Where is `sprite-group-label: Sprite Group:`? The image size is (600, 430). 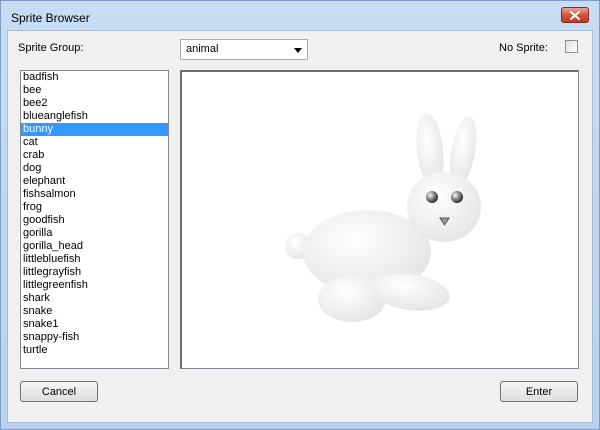
sprite-group-label: Sprite Group: is located at coordinates (51, 48).